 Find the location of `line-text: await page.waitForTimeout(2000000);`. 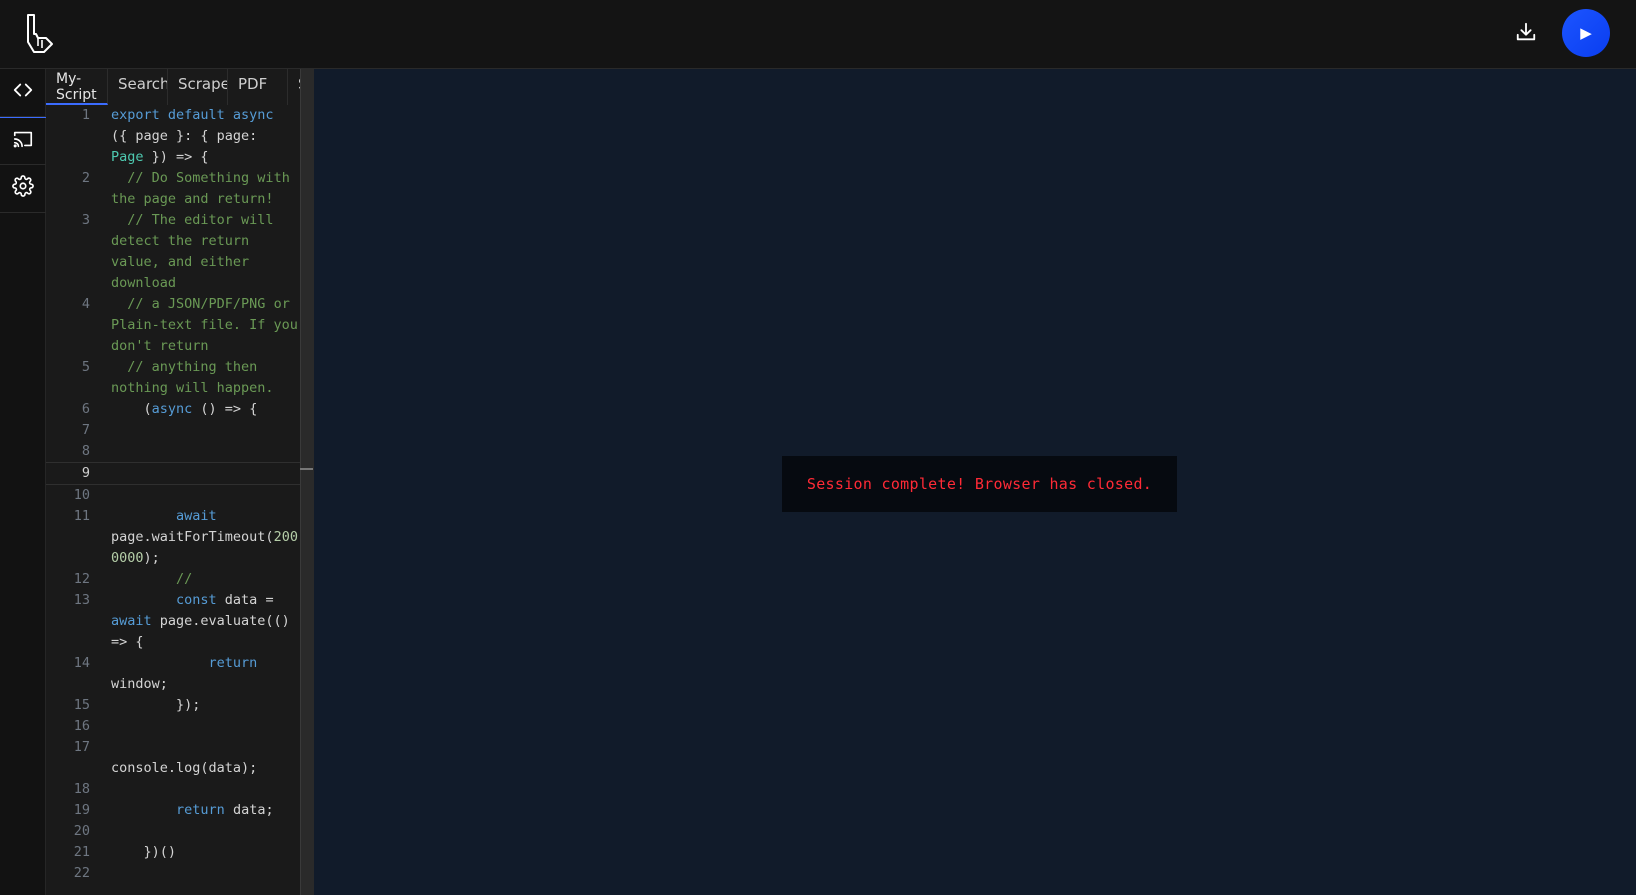

line-text: await page.waitForTimeout(2000000); is located at coordinates (204, 537).